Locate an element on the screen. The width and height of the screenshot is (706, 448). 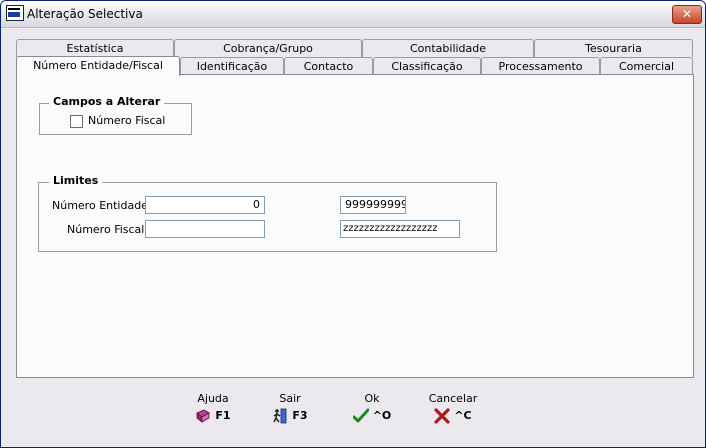
numero-entidade-from-input: 0 is located at coordinates (205, 205).